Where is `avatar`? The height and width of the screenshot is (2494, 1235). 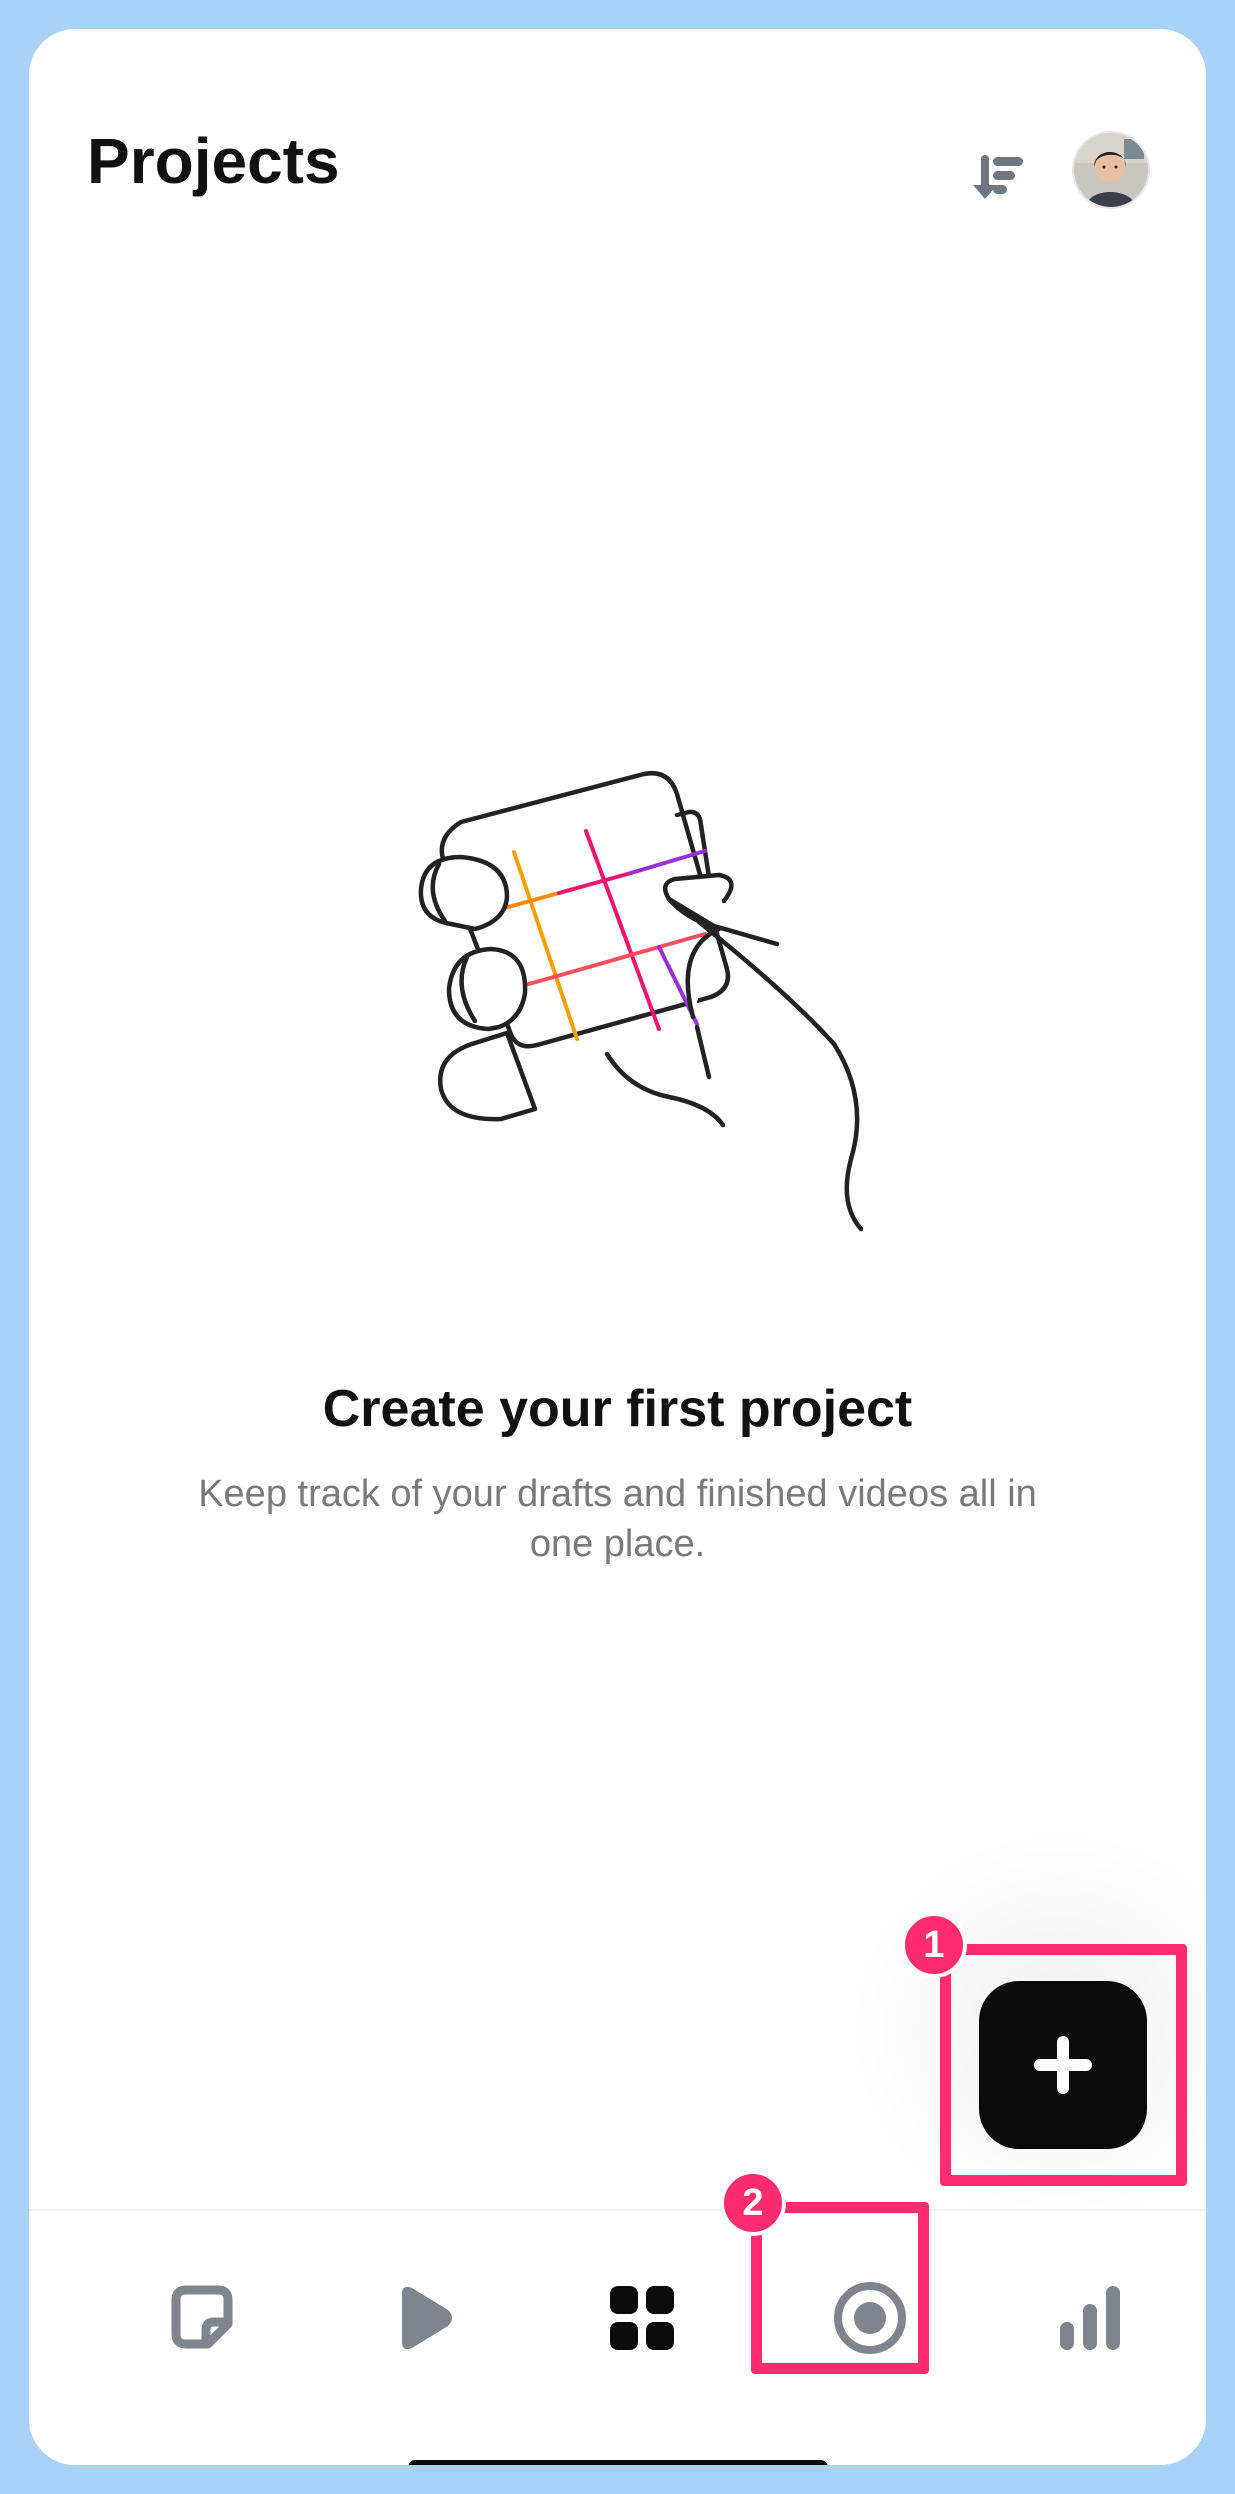
avatar is located at coordinates (1111, 170).